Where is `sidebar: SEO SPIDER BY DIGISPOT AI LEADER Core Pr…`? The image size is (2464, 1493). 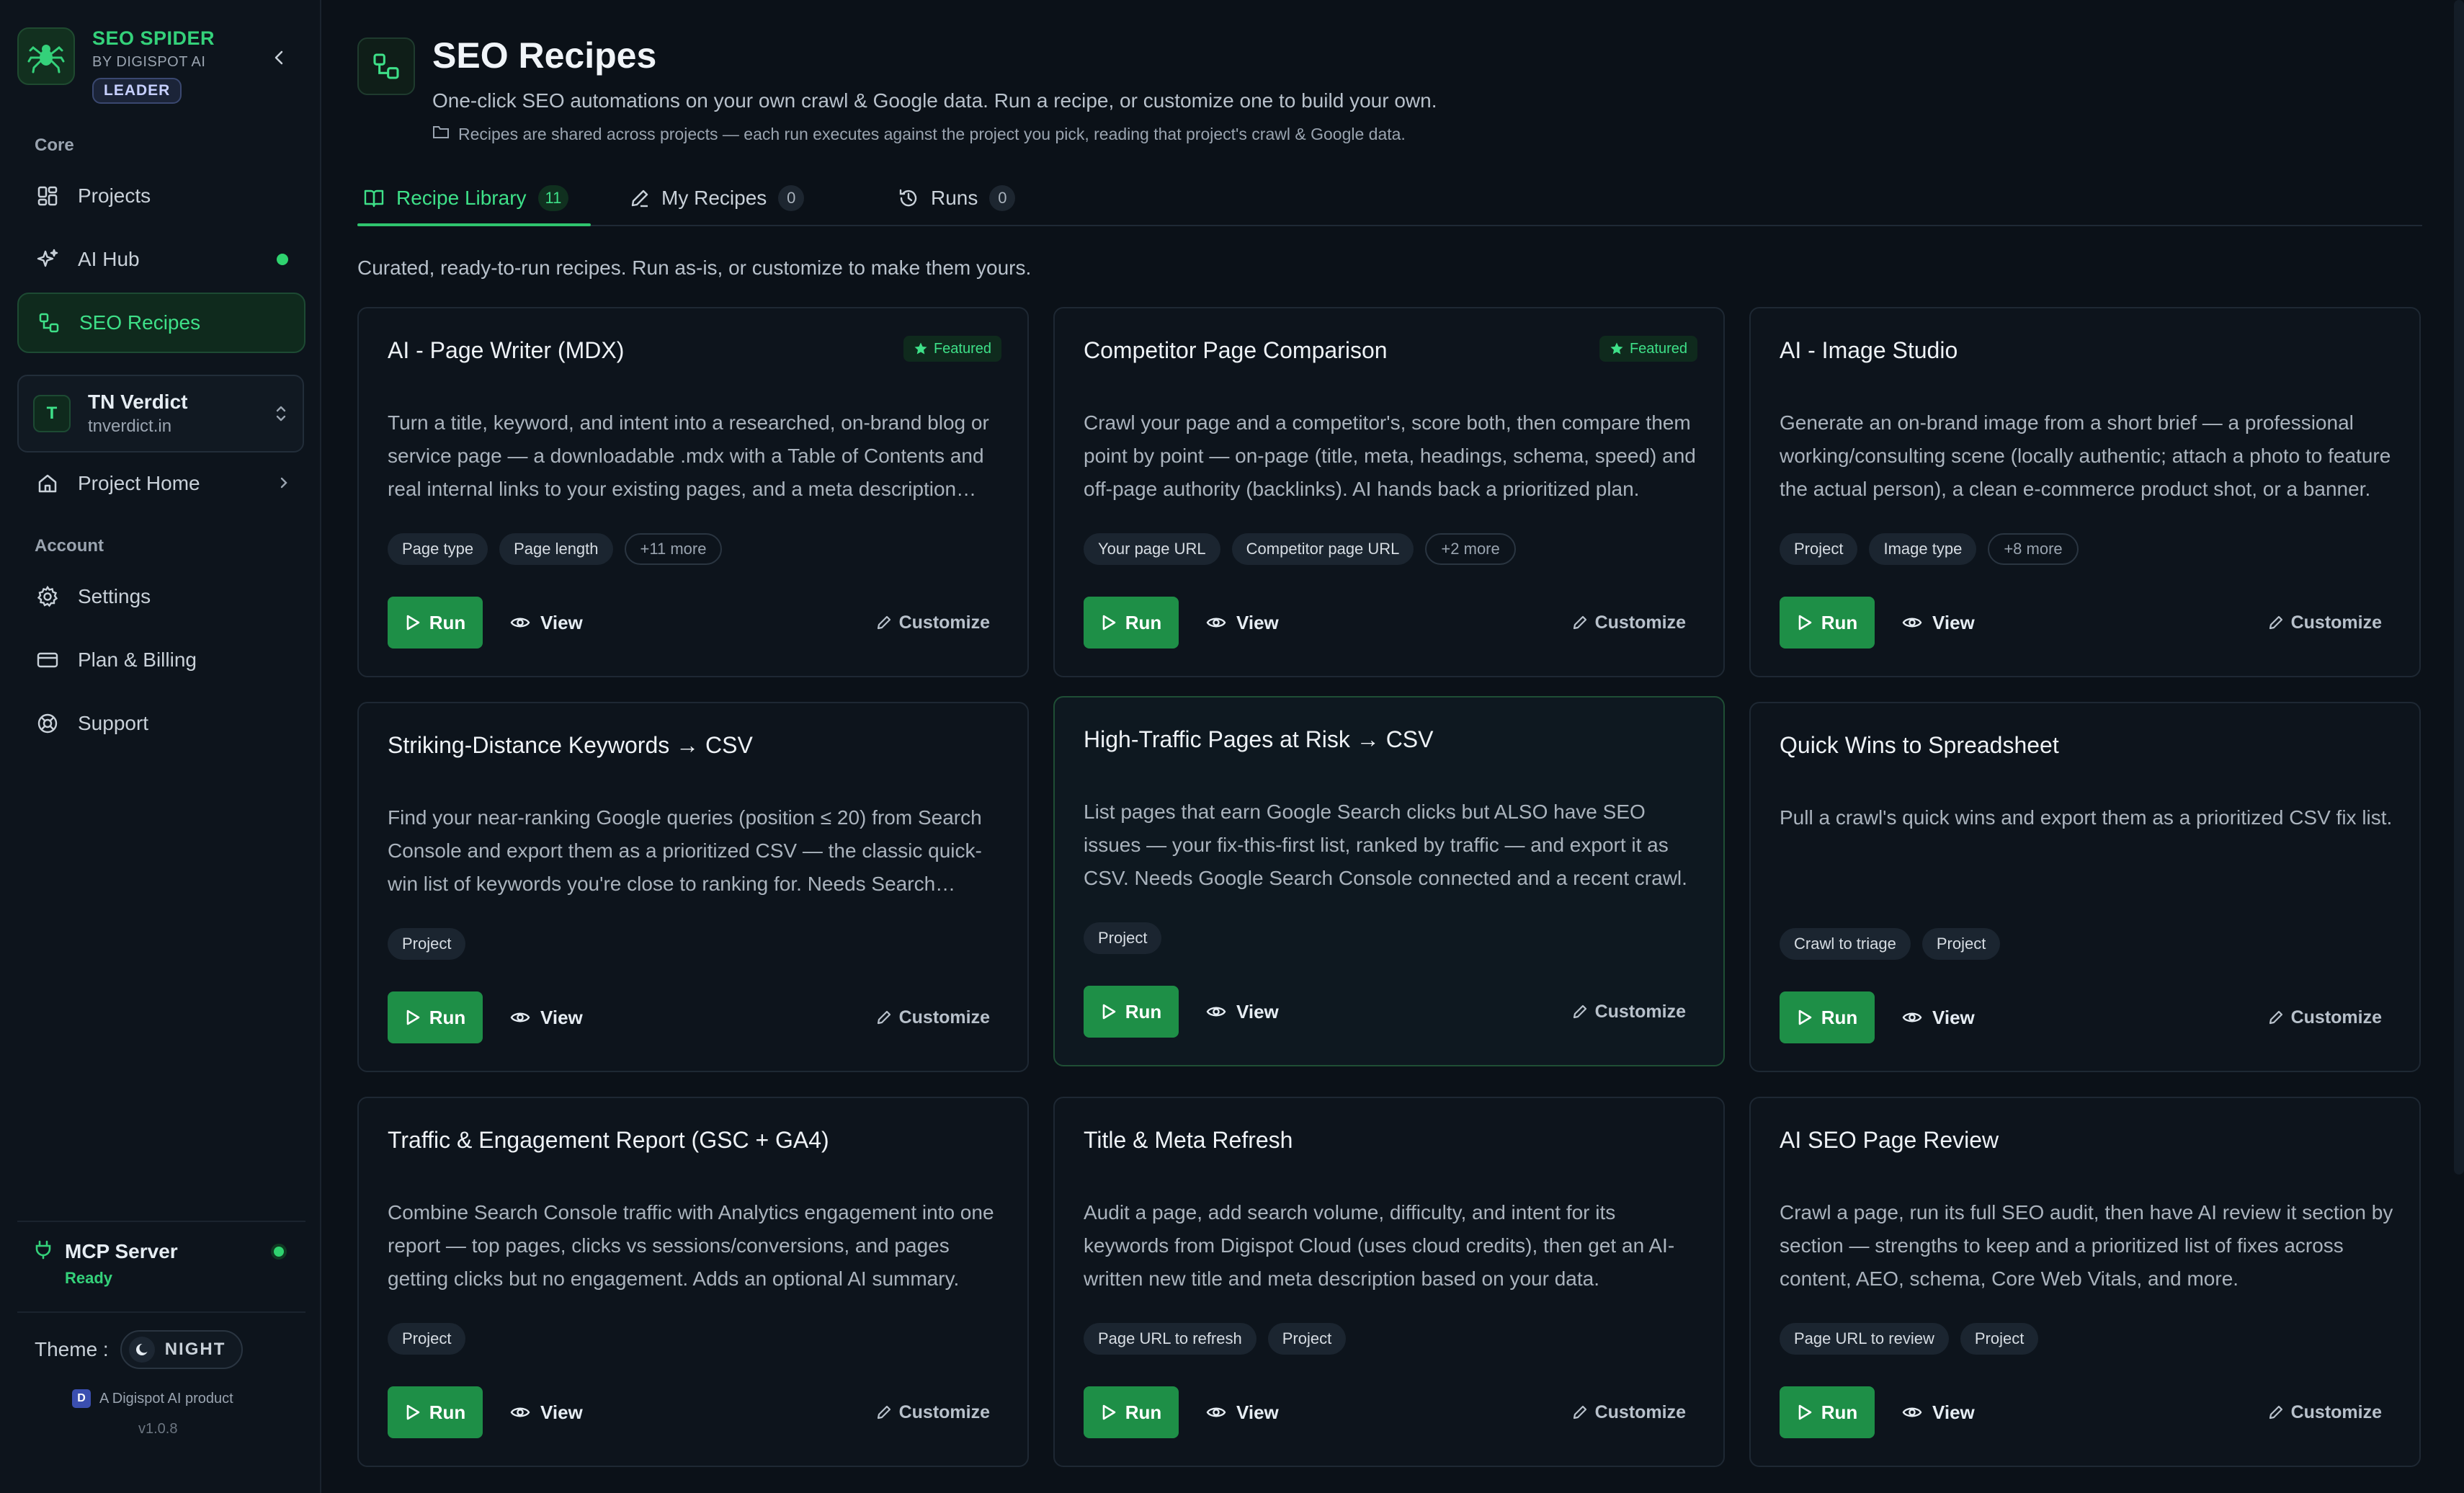
sidebar: SEO SPIDER BY DIGISPOT AI LEADER Core Pr… is located at coordinates (160, 746).